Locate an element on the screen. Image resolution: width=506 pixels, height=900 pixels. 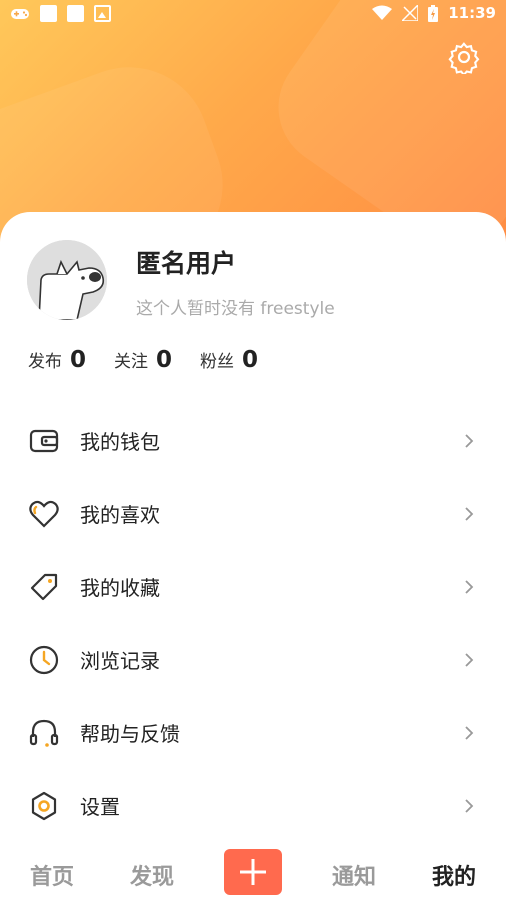
tab-mine: 我的 is located at coordinates (454, 875).